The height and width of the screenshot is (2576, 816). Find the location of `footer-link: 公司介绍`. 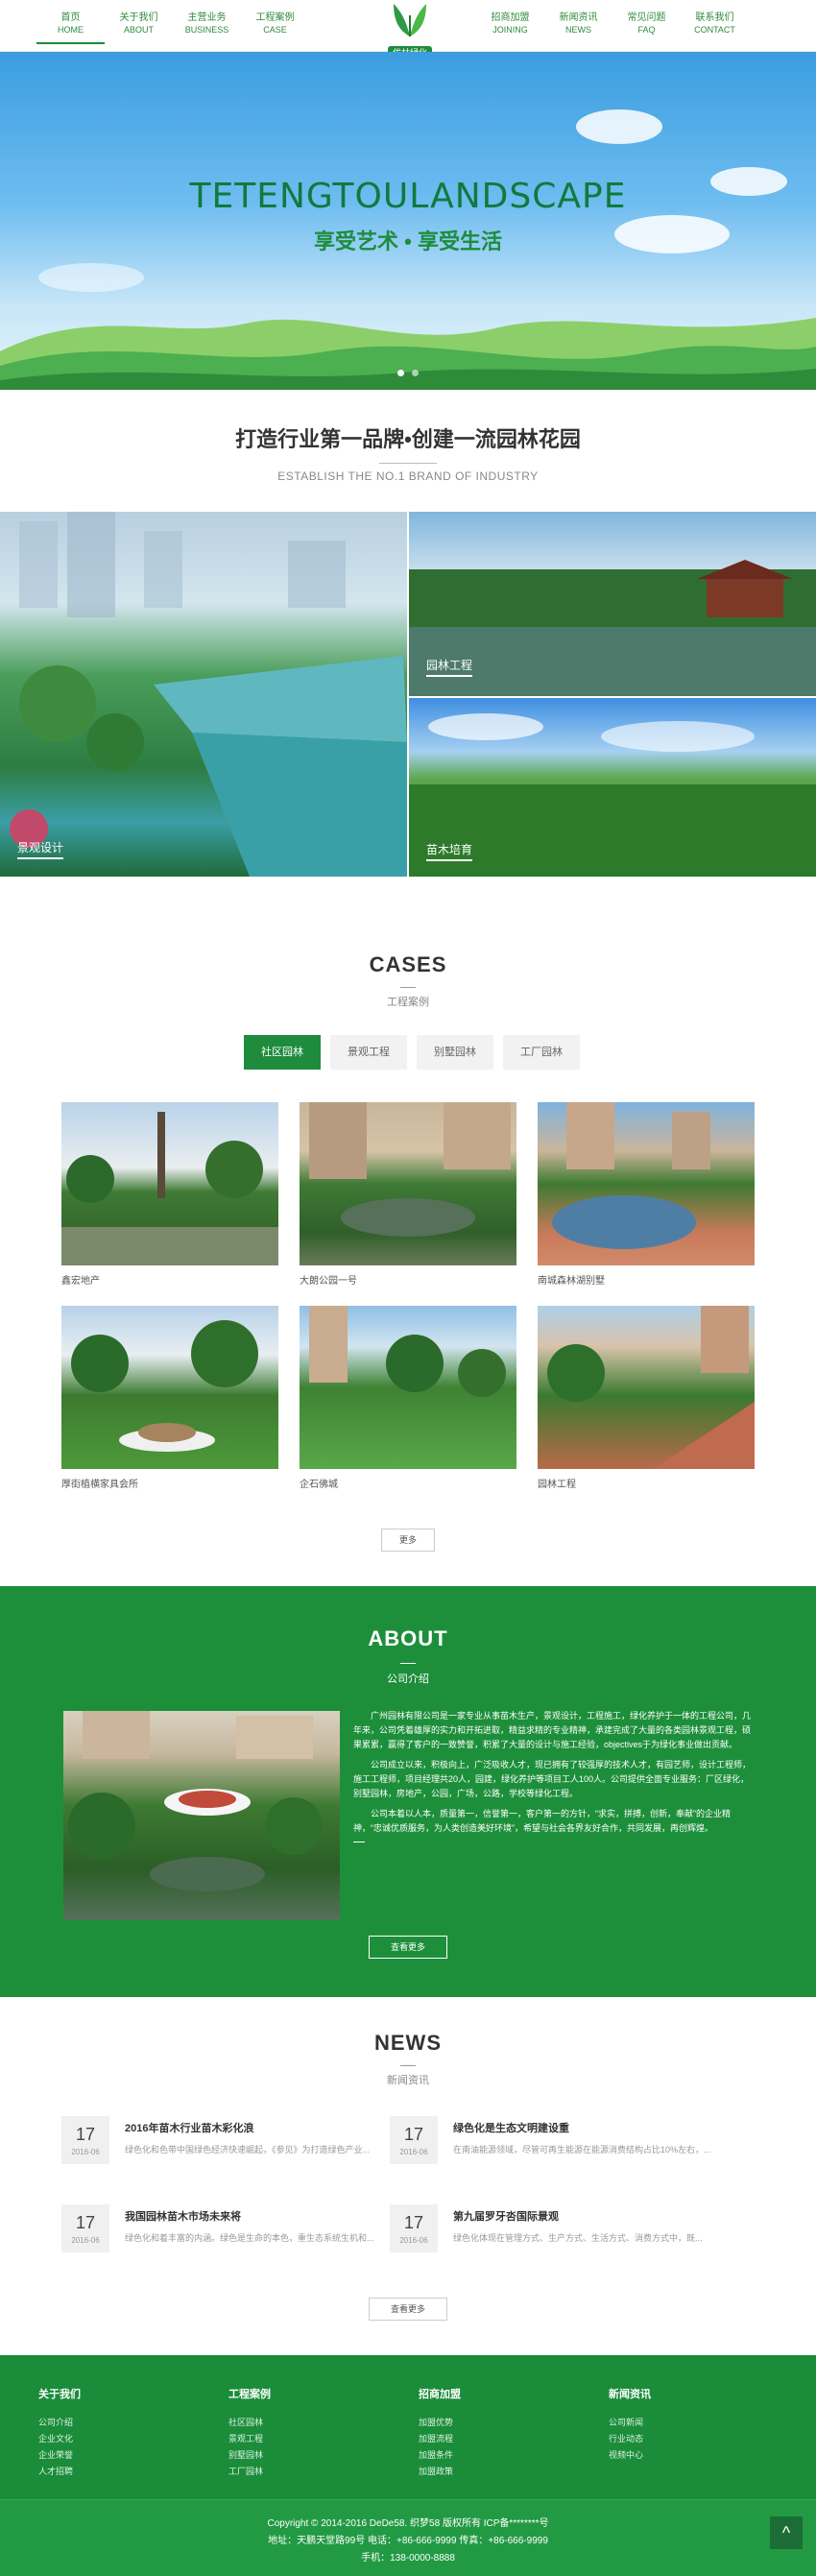

footer-link: 公司介绍 is located at coordinates (105, 2423).